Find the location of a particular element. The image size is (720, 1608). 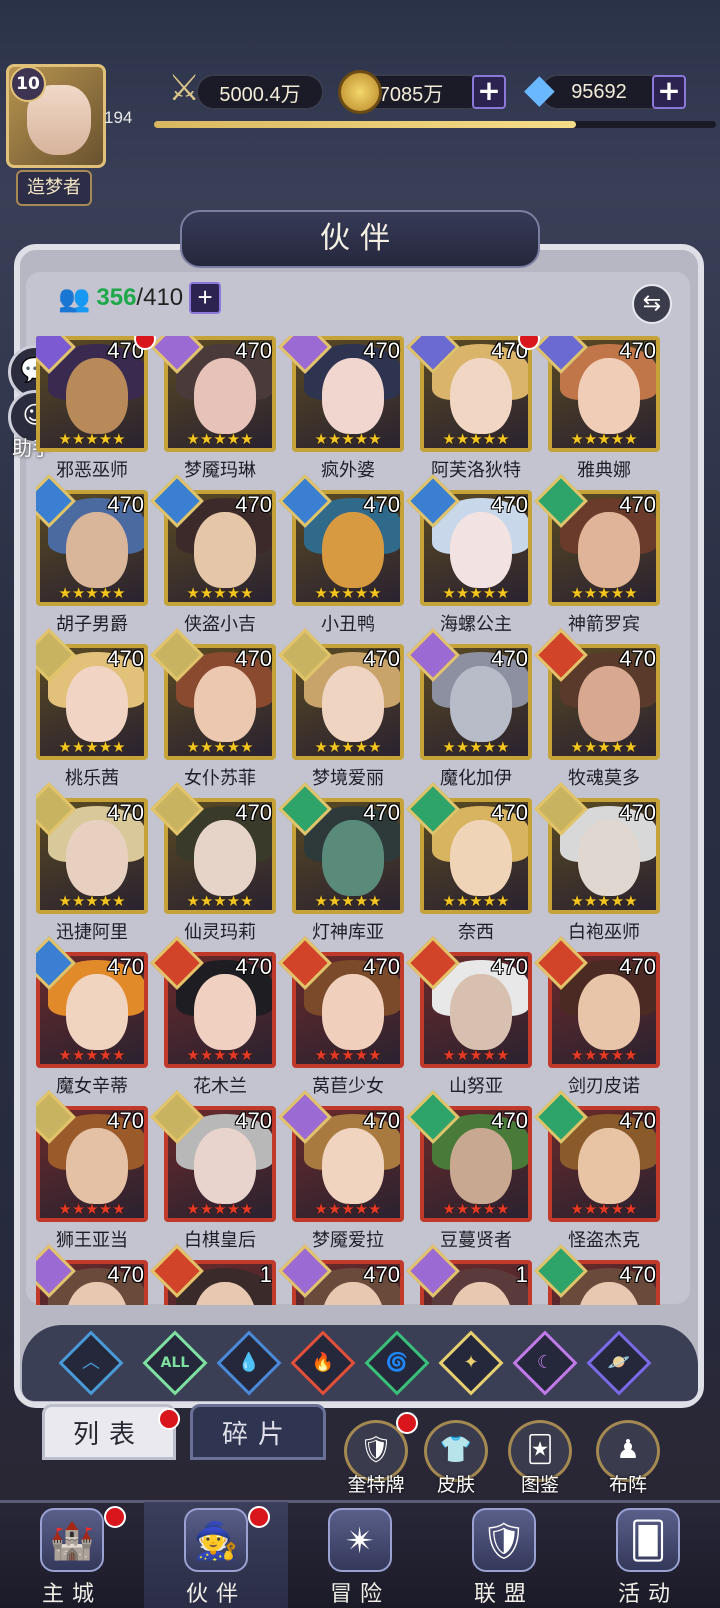

add-diamond-button: + is located at coordinates (669, 92).